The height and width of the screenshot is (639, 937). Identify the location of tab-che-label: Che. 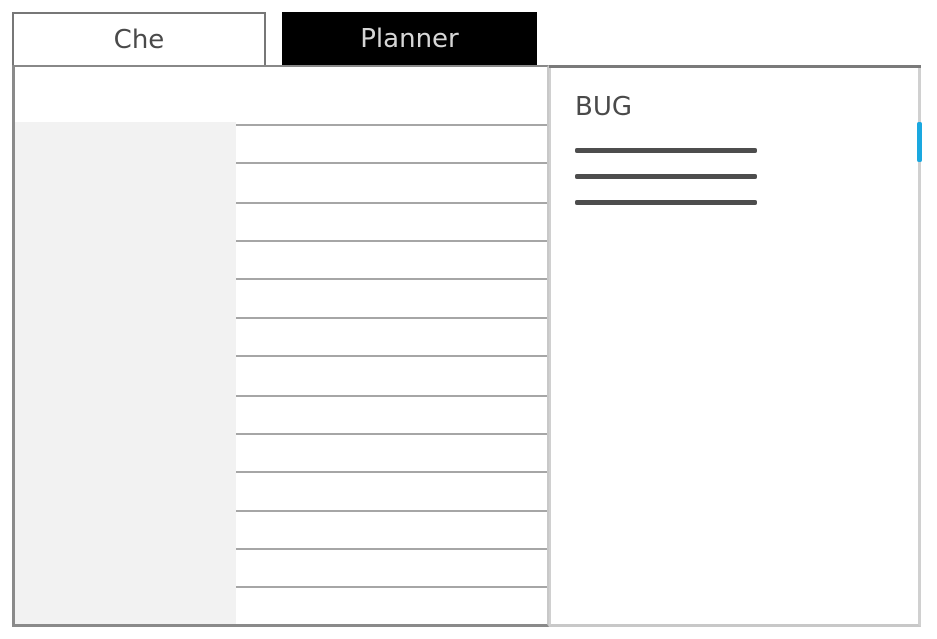
(139, 39).